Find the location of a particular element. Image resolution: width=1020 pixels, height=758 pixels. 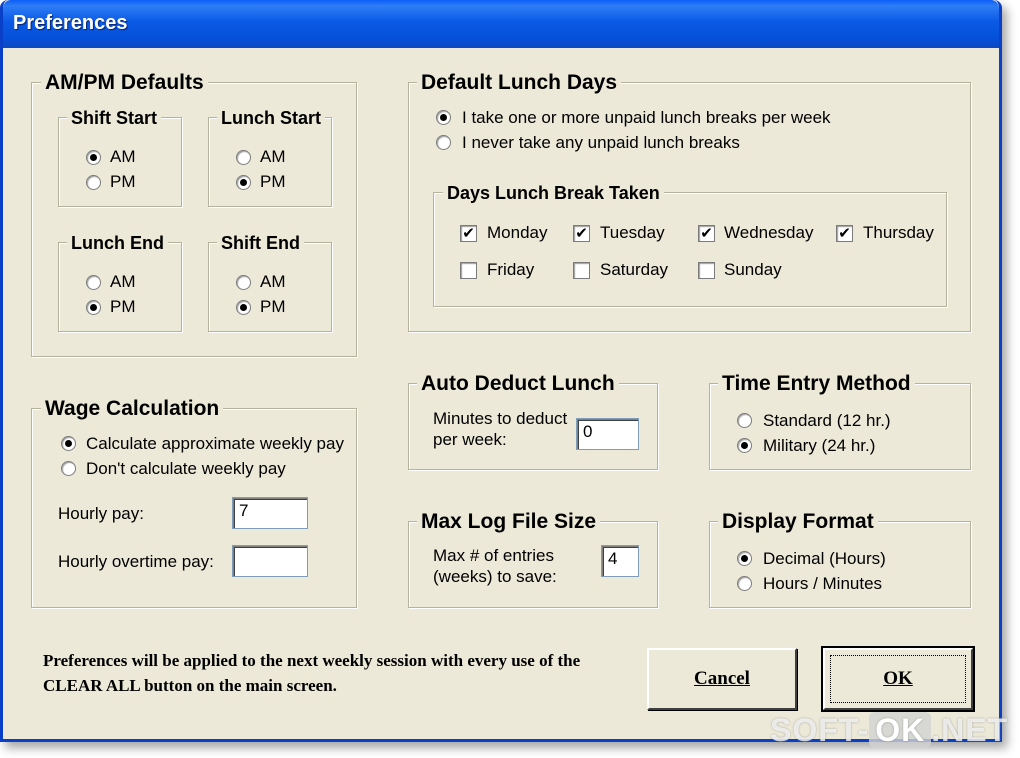

lunch-take-radio is located at coordinates (443, 117).